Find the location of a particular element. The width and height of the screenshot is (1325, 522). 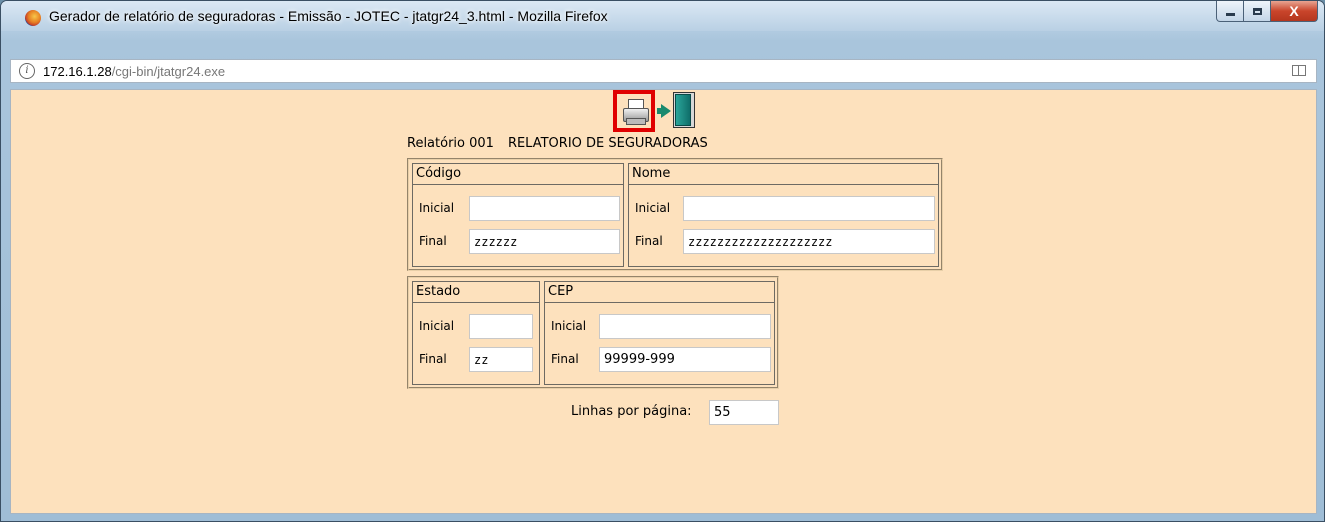

printer-icon-tray is located at coordinates (636, 121).